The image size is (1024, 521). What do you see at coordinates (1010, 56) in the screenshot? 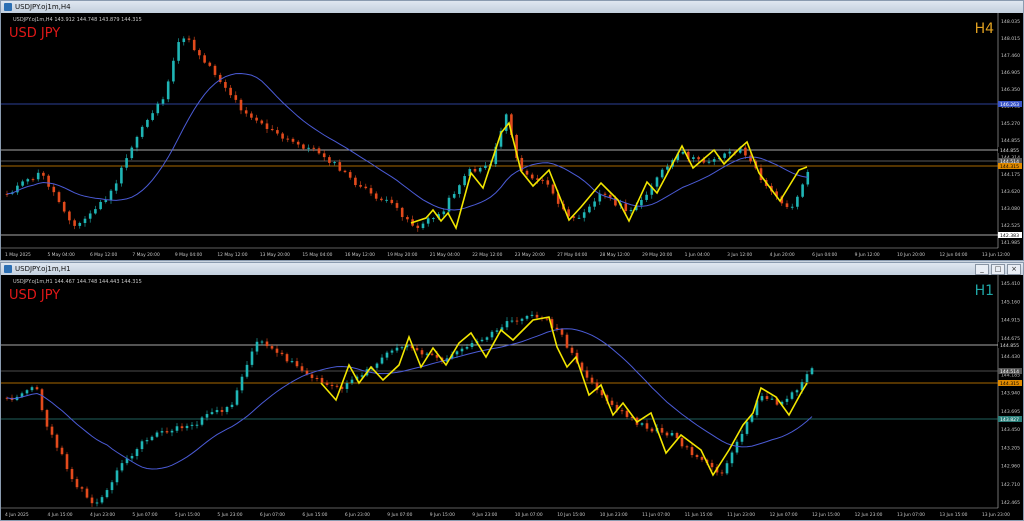
I see `price-tick-label: 147.460` at bounding box center [1010, 56].